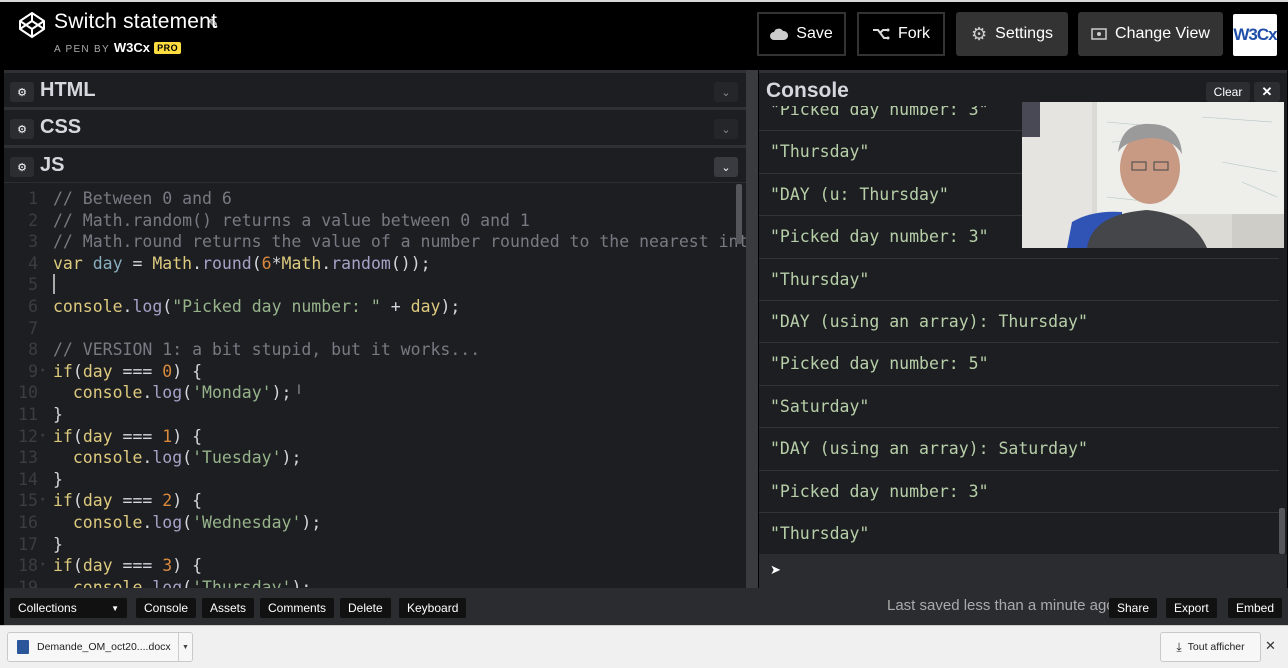  I want to click on line-number: 8, so click(33, 350).